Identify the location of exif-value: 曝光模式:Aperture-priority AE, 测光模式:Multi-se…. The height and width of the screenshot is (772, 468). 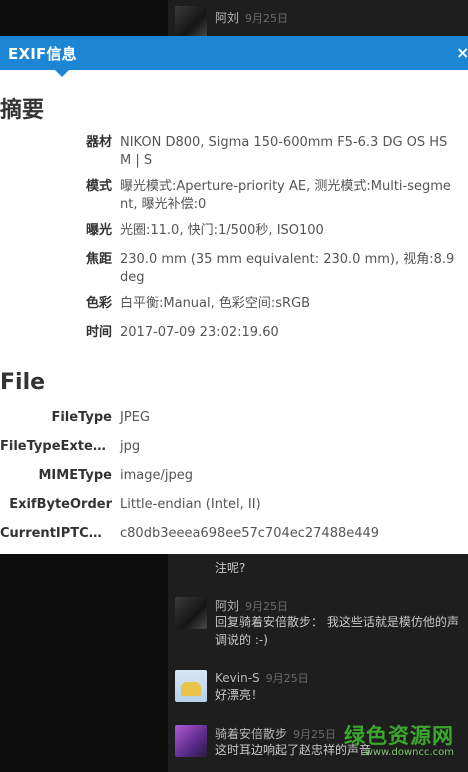
(285, 195).